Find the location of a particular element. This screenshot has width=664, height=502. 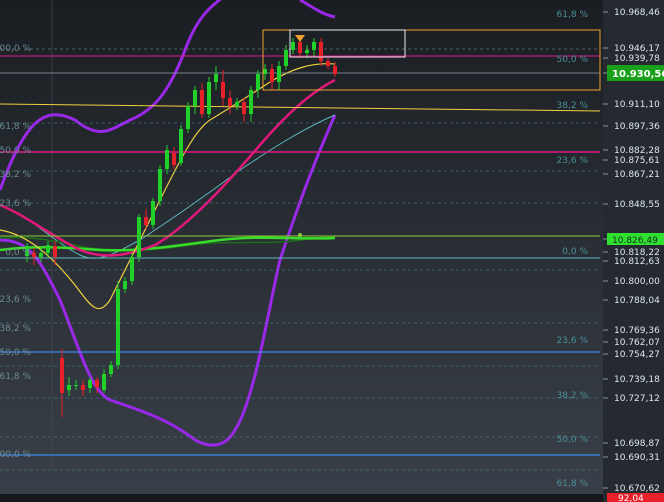

fib-label-right: 0,0 % is located at coordinates (575, 252).